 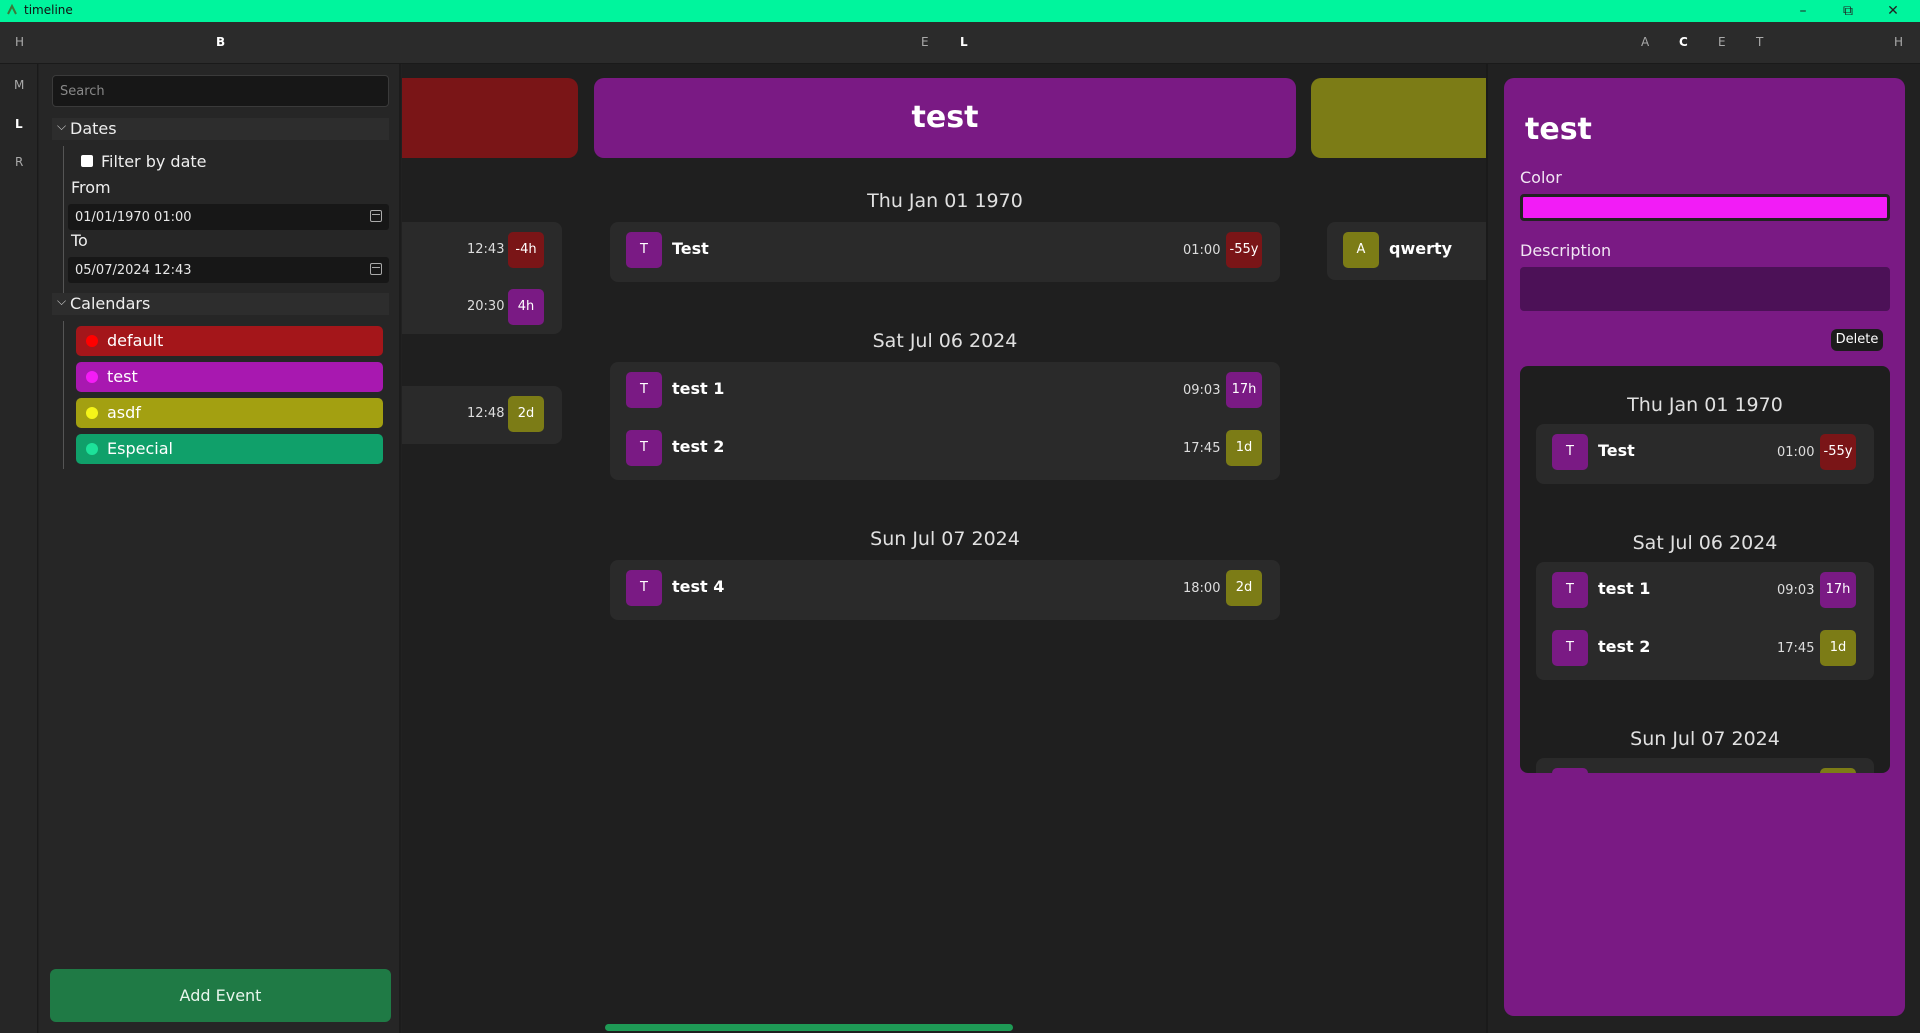 I want to click on toolbar-a: A, so click(x=1645, y=42).